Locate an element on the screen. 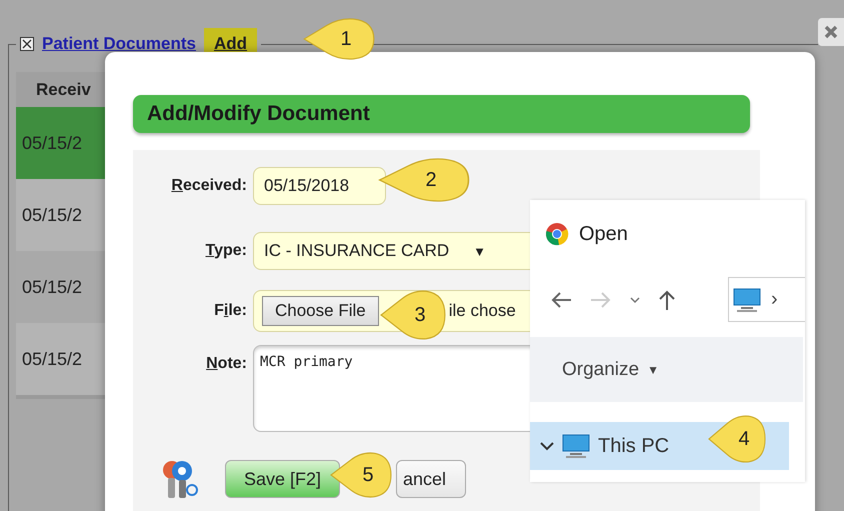 This screenshot has width=844, height=511. file-status: ile chose is located at coordinates (482, 311).